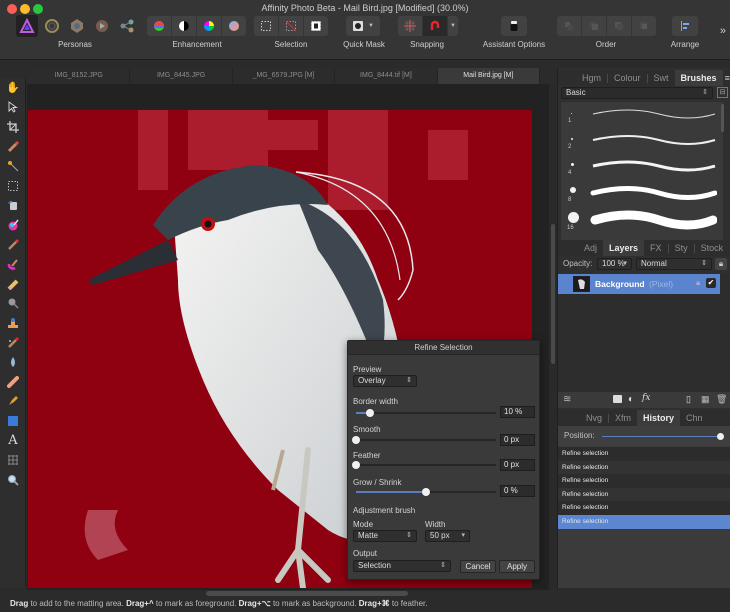  What do you see at coordinates (659, 418) in the screenshot?
I see `tab-history: History` at bounding box center [659, 418].